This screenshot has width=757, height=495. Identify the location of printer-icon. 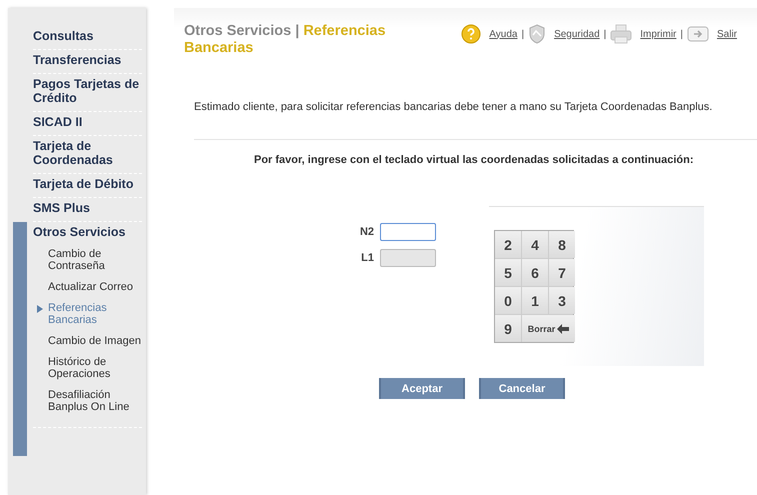
(621, 34).